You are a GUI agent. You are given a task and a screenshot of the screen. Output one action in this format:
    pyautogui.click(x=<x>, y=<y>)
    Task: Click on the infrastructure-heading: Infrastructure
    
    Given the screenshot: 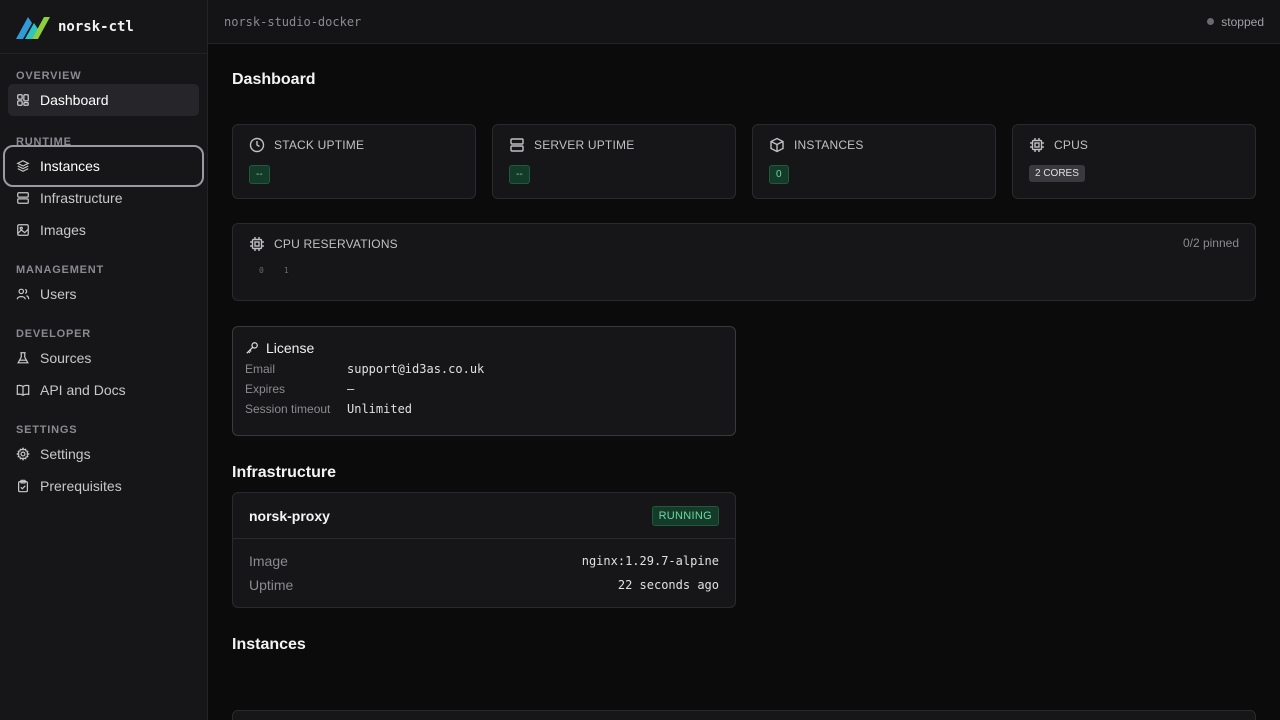 What is the action you would take?
    pyautogui.click(x=284, y=472)
    